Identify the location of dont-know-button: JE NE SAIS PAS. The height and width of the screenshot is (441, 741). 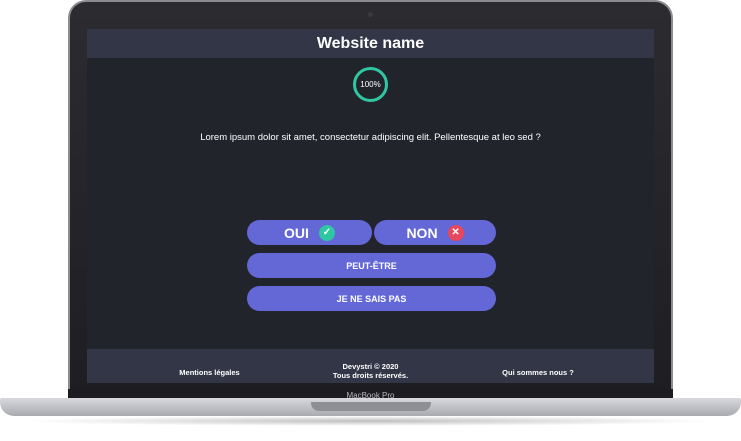
(371, 298).